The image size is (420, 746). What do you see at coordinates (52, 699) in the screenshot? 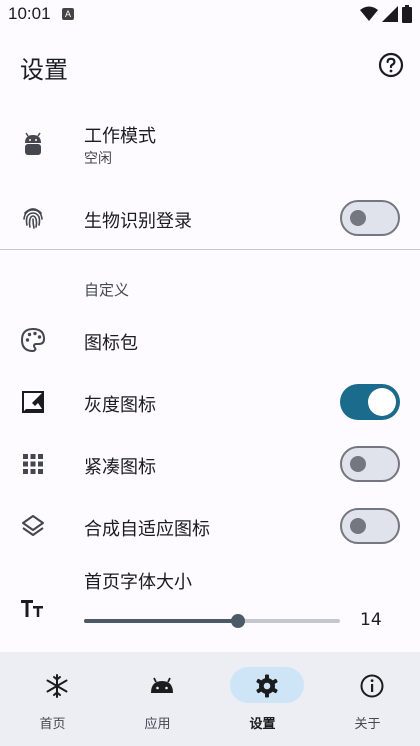
I see `nav-item-home: 首页` at bounding box center [52, 699].